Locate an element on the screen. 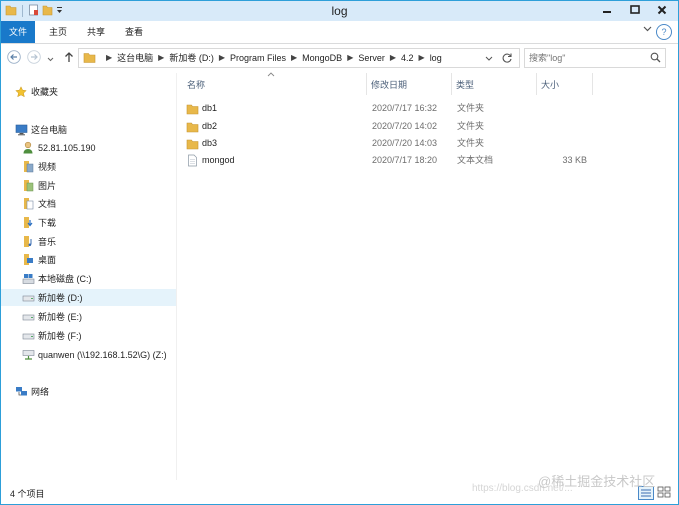 Image resolution: width=679 pixels, height=505 pixels. column-header-size: 大小 is located at coordinates (565, 84).